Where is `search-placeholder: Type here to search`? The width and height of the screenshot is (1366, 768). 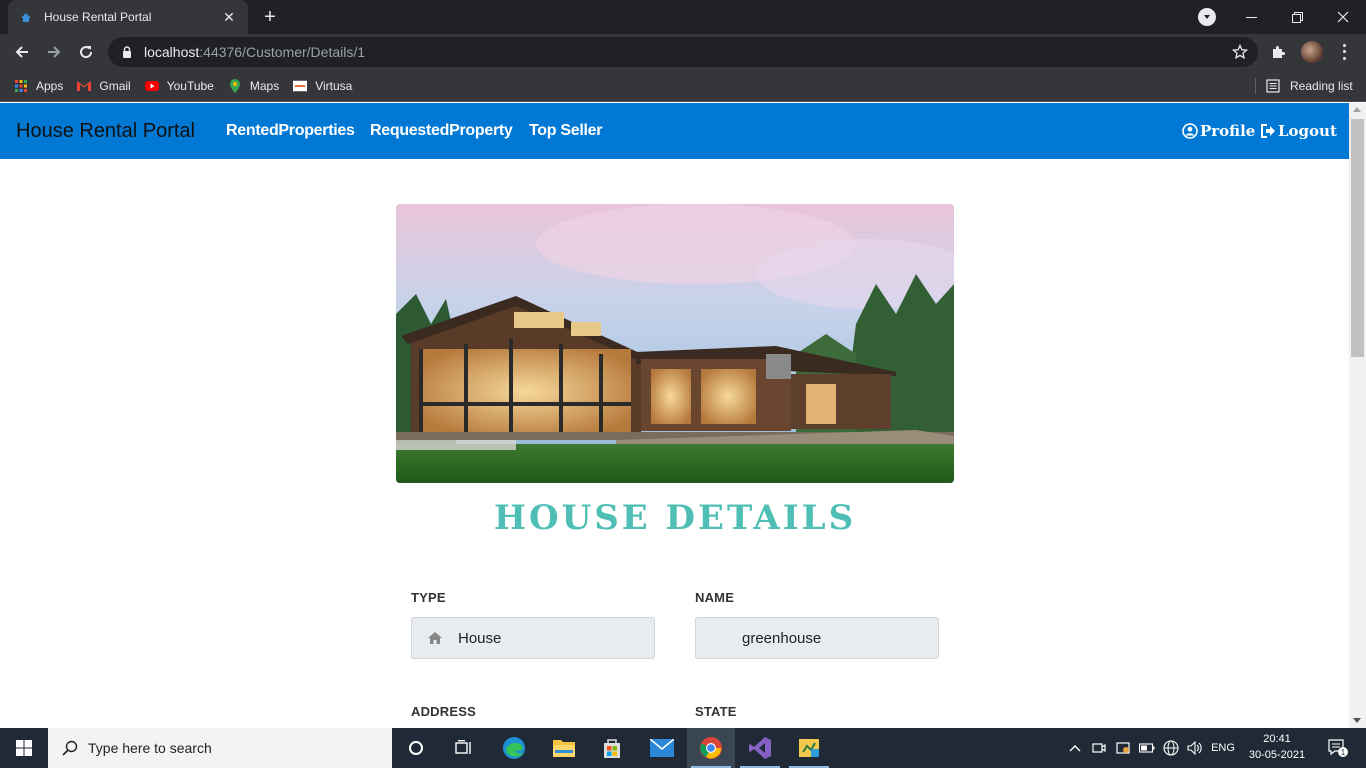 search-placeholder: Type here to search is located at coordinates (150, 748).